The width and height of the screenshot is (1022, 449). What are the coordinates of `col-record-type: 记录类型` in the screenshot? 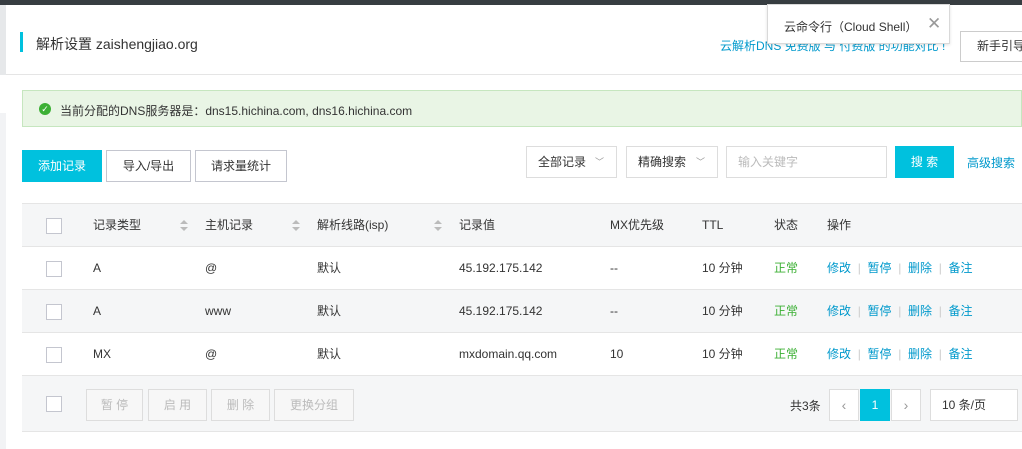 It's located at (117, 225).